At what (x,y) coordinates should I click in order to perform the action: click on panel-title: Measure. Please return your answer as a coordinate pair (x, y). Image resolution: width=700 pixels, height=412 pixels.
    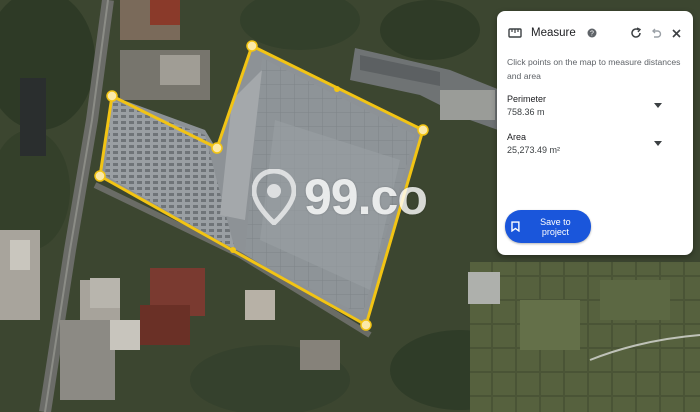
    Looking at the image, I should click on (553, 33).